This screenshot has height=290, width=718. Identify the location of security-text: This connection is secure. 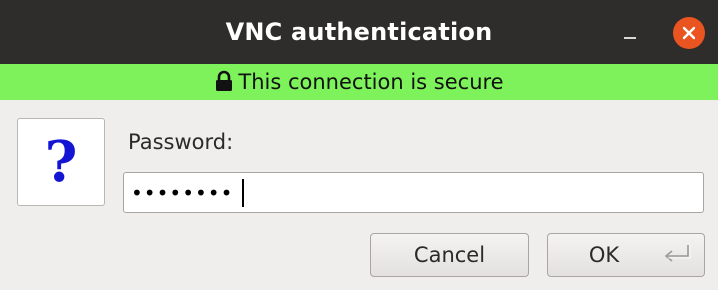
(371, 82).